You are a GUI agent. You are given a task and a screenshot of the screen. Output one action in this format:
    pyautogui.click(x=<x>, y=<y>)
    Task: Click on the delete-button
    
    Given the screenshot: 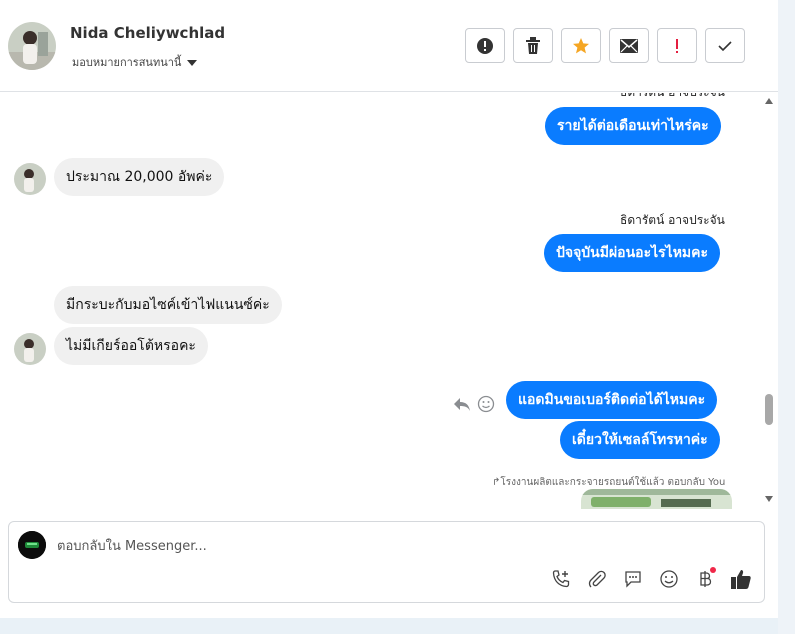 What is the action you would take?
    pyautogui.click(x=533, y=45)
    